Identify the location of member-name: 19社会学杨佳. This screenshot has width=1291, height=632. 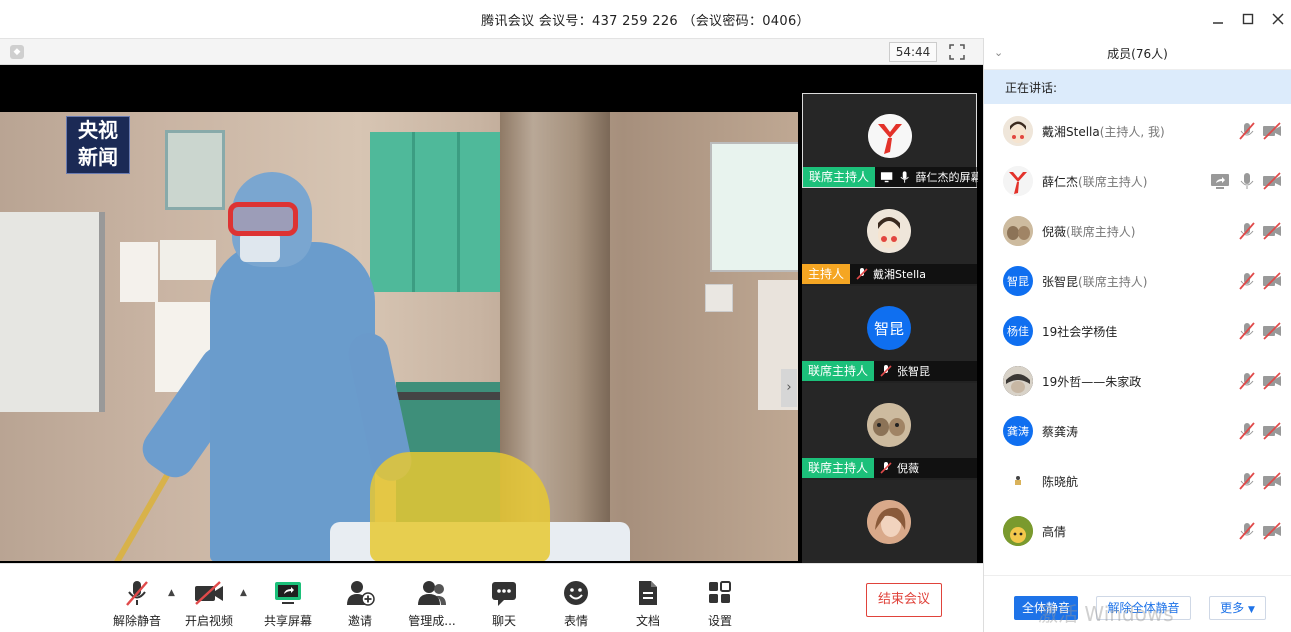
(1080, 332).